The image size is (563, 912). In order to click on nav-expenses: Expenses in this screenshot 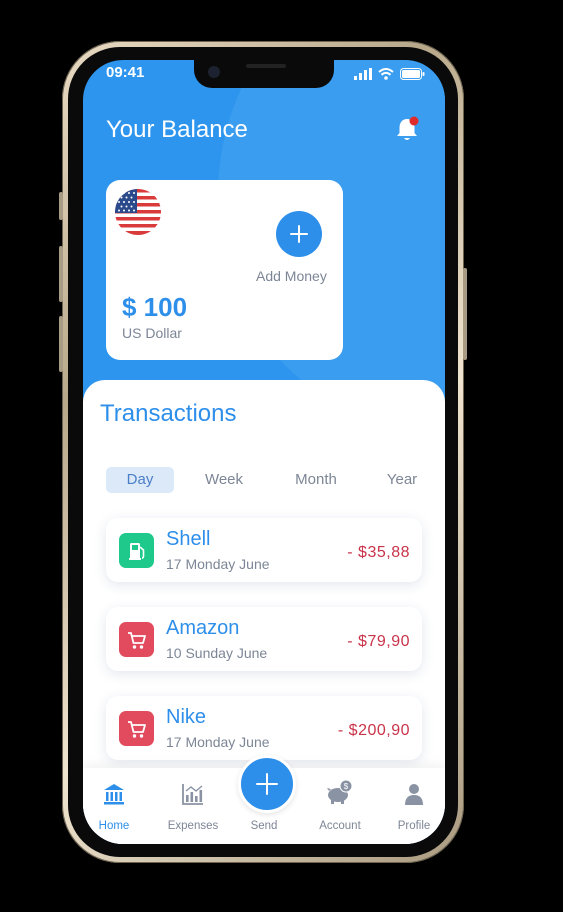, I will do `click(193, 806)`.